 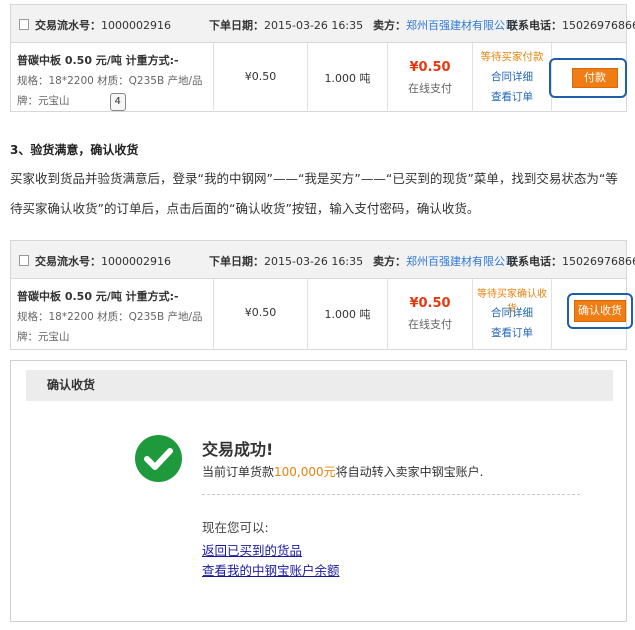 What do you see at coordinates (235, 527) in the screenshot?
I see `next-steps-label: 现在您可以:` at bounding box center [235, 527].